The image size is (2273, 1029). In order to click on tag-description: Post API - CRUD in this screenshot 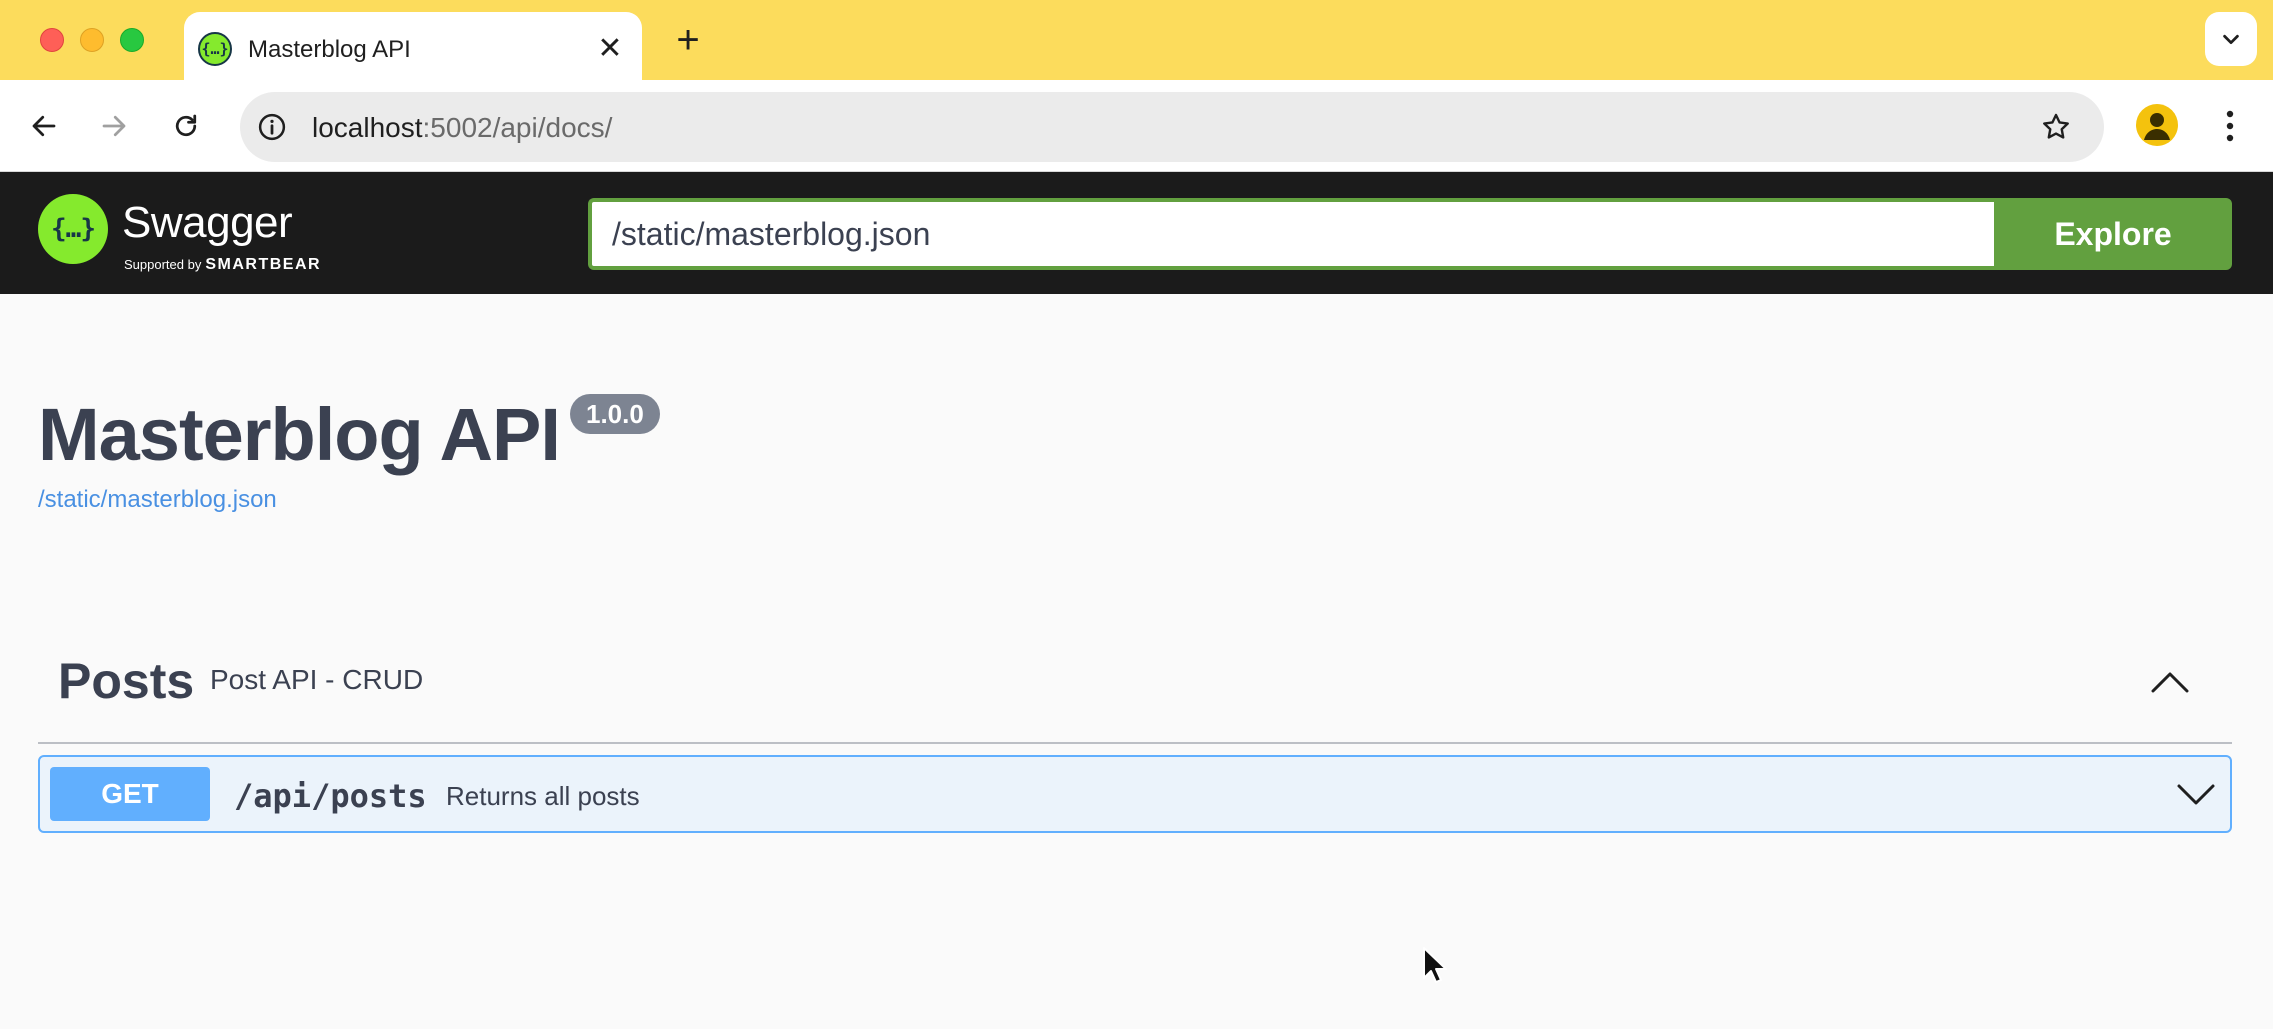, I will do `click(317, 679)`.